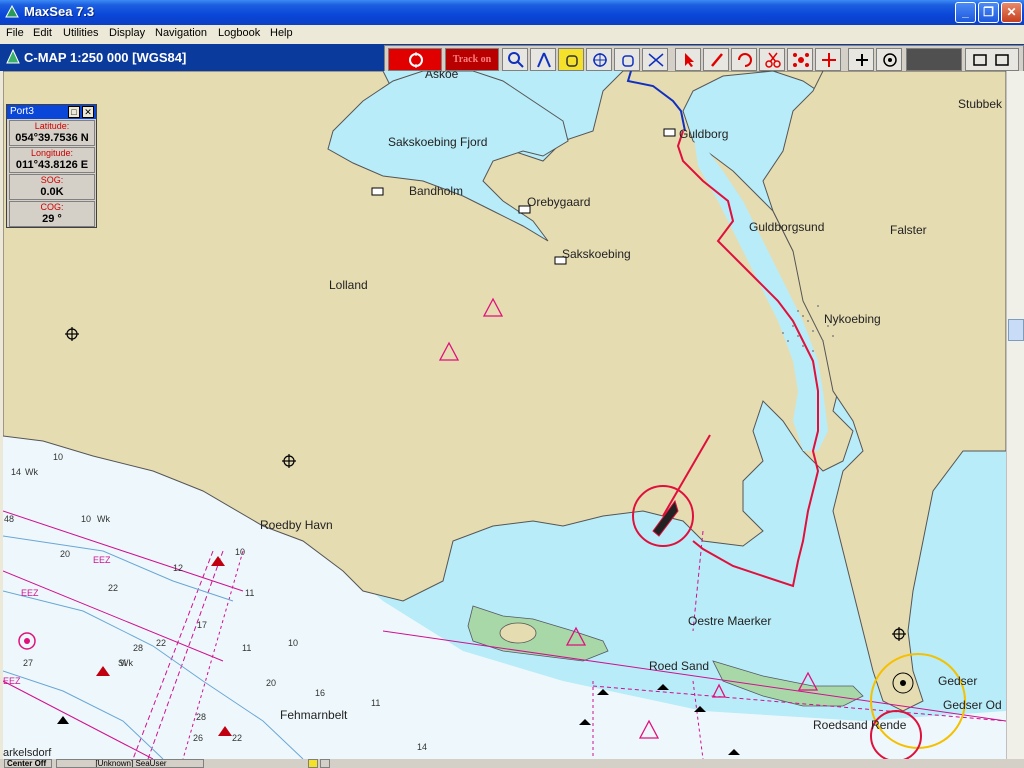 This screenshot has height=768, width=1024. Describe the element at coordinates (127, 33) in the screenshot. I see `menu-display: Display` at that location.